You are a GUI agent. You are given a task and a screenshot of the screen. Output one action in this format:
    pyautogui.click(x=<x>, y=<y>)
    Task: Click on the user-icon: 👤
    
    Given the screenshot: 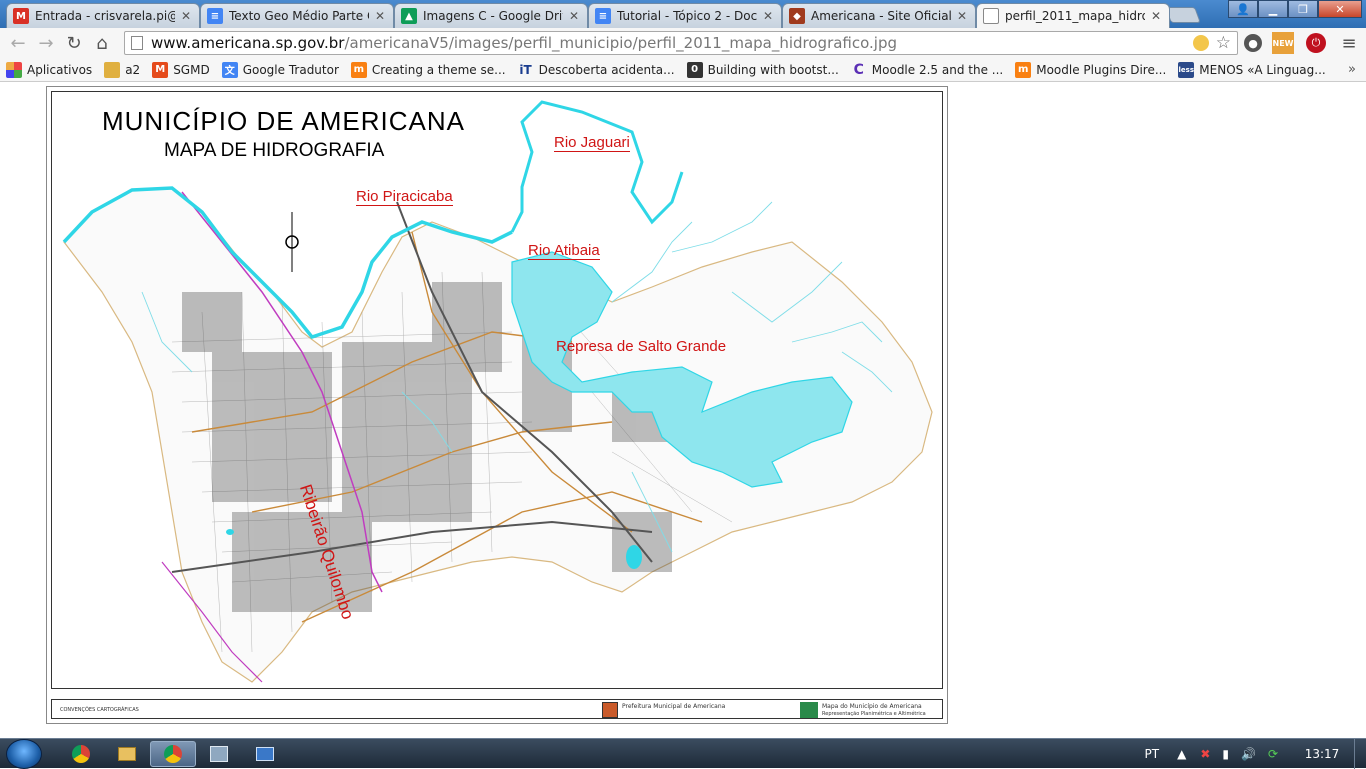 What is the action you would take?
    pyautogui.click(x=1243, y=9)
    